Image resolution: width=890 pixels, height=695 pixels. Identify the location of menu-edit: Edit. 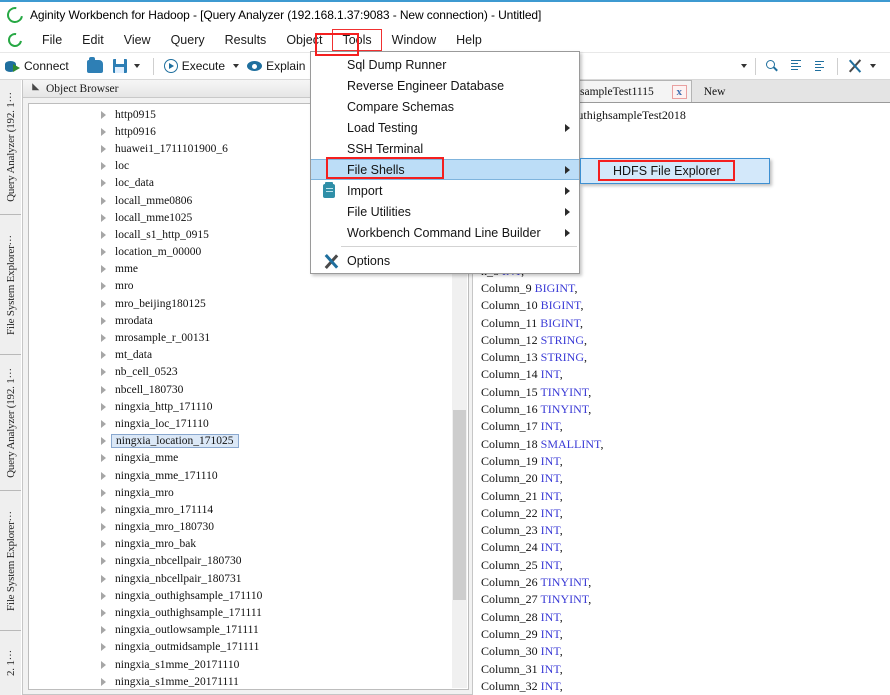
(93, 40).